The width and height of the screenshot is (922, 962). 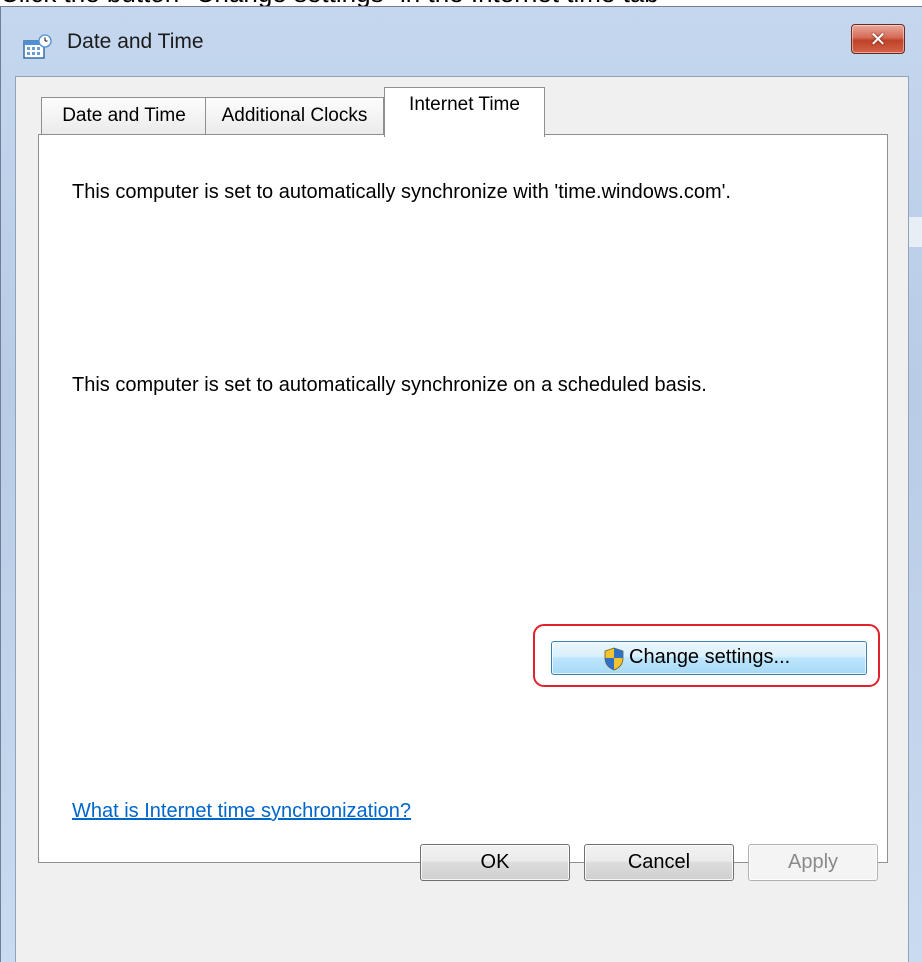 What do you see at coordinates (241, 811) in the screenshot?
I see `help-link: What is Internet time synchronization?` at bounding box center [241, 811].